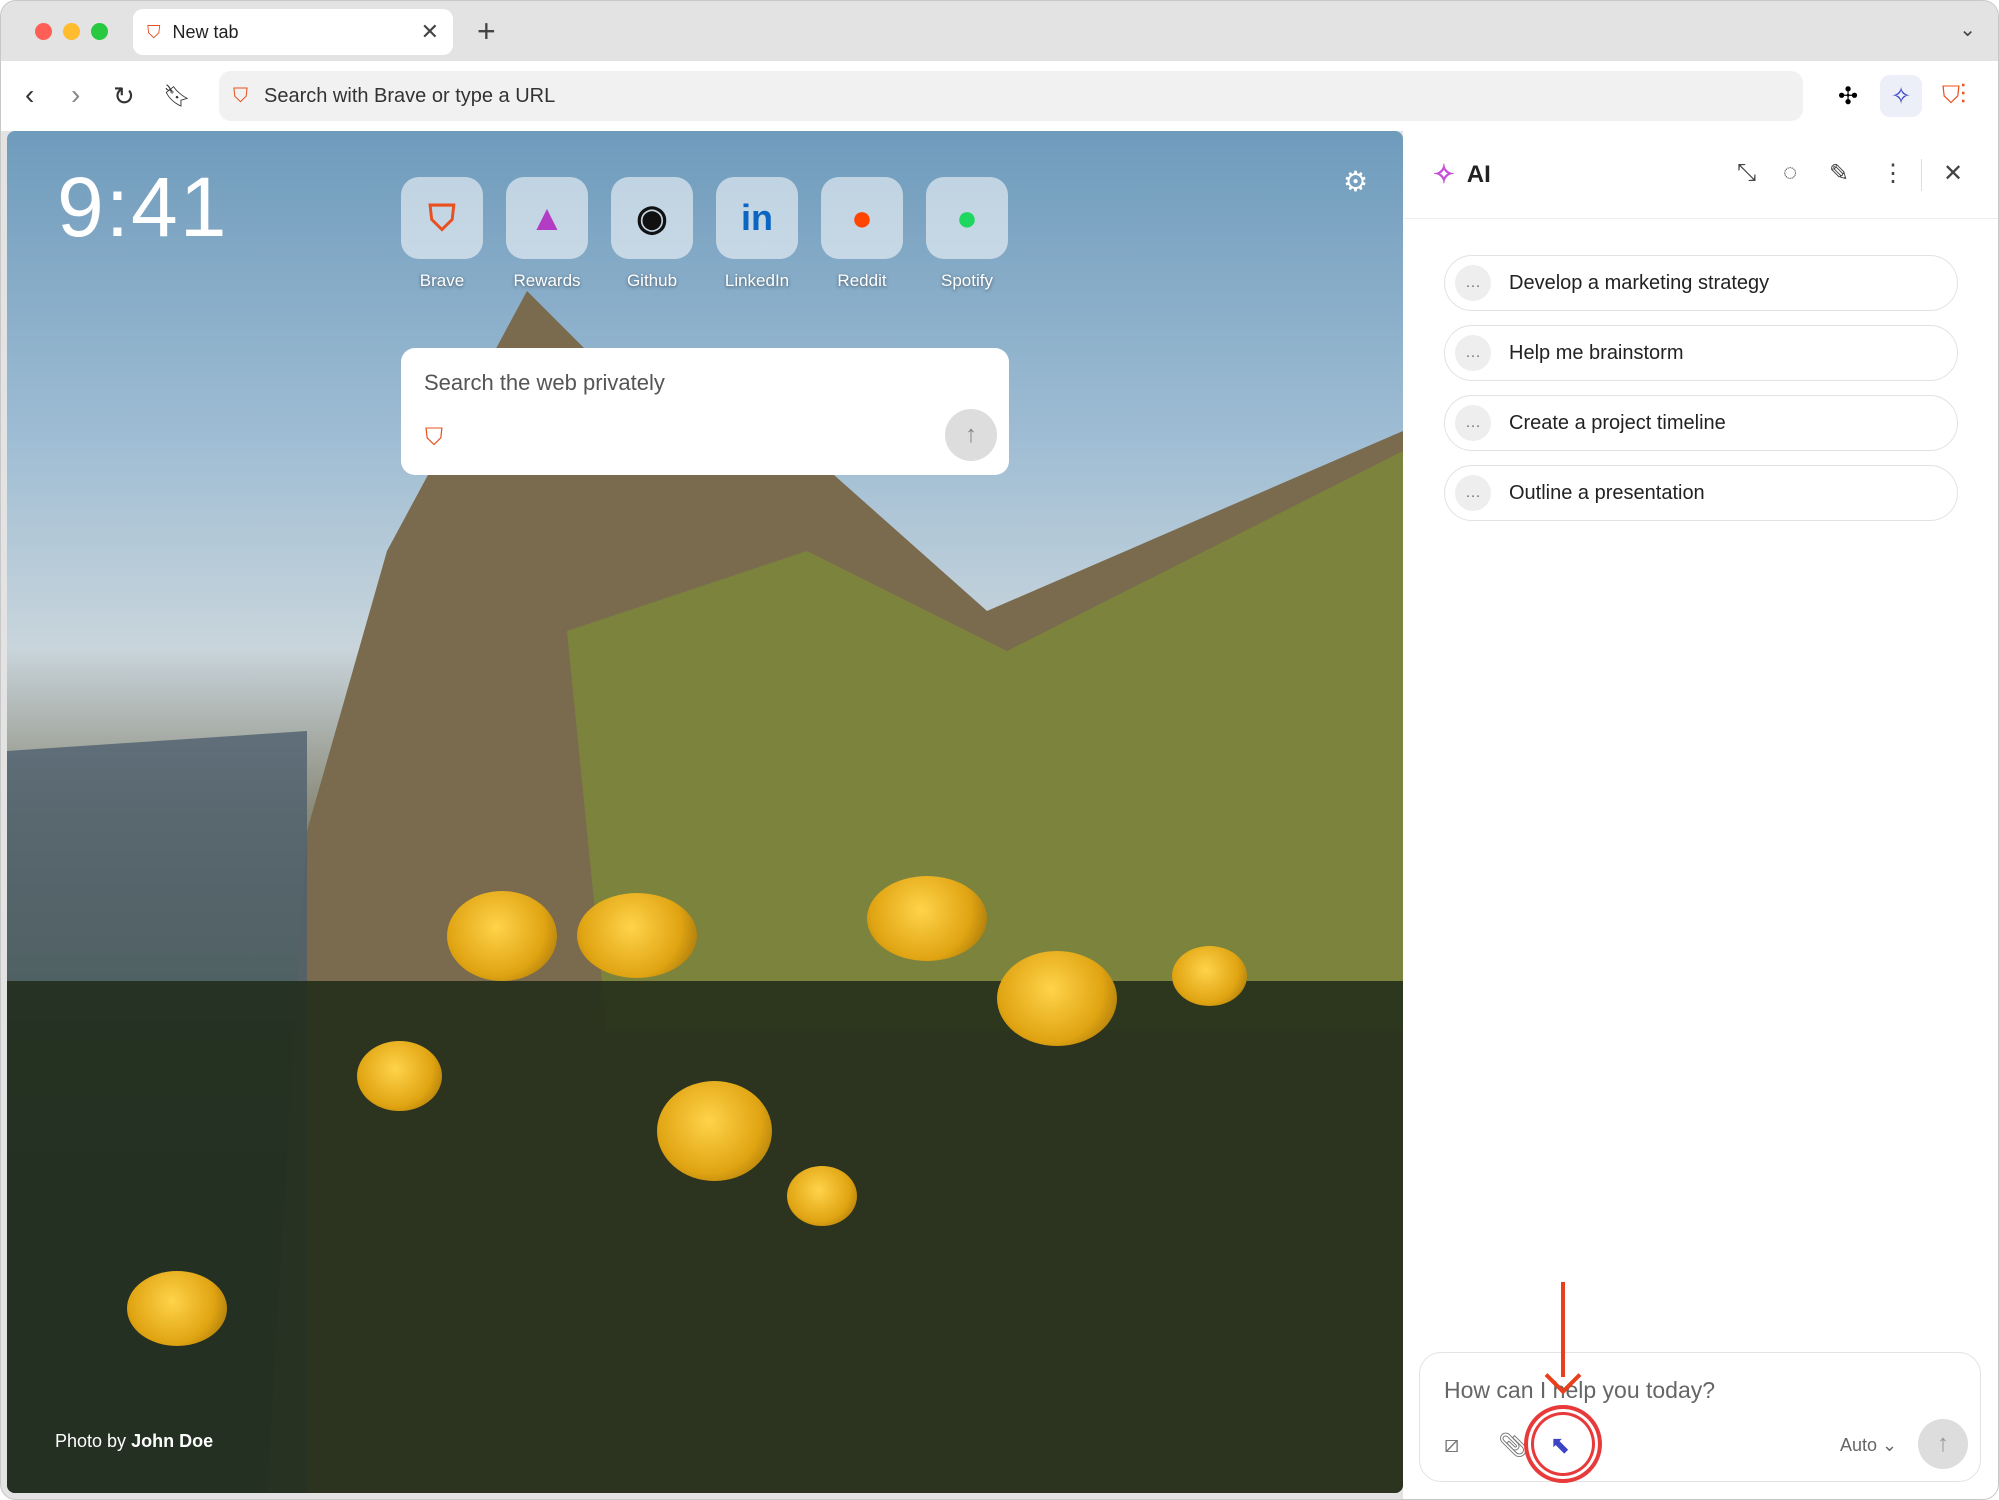 The height and width of the screenshot is (1500, 1999). Describe the element at coordinates (143, 207) in the screenshot. I see `clock: 9:41` at that location.